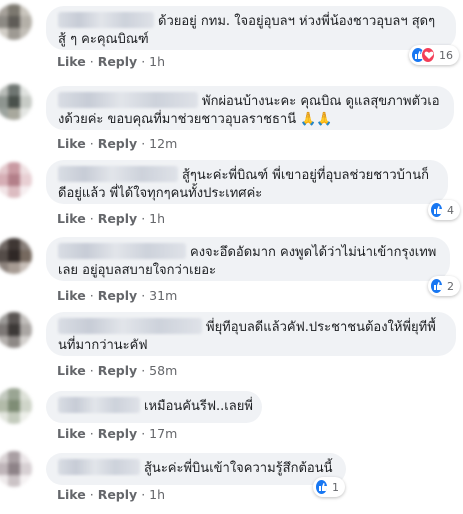  Describe the element at coordinates (428, 55) in the screenshot. I see `love-reaction-icon` at that location.